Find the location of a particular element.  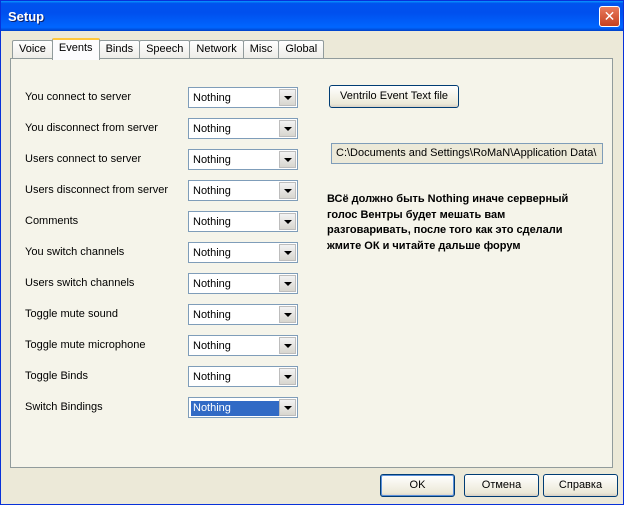

tab-events: Events is located at coordinates (75, 49).